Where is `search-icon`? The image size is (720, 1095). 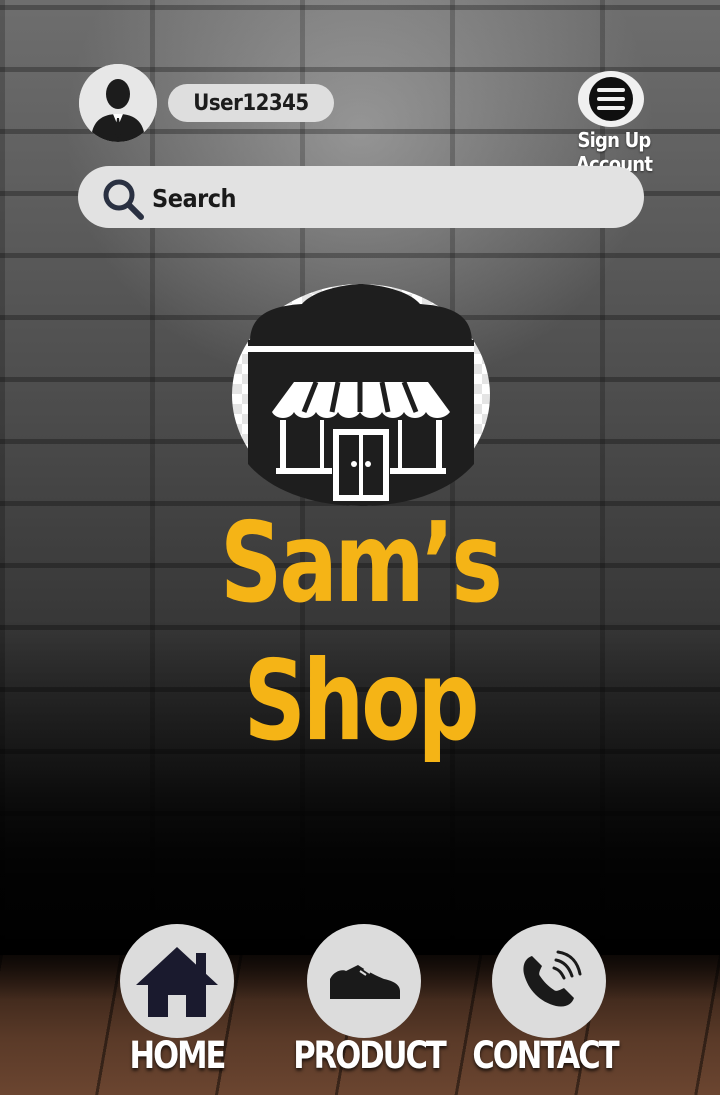 search-icon is located at coordinates (123, 199).